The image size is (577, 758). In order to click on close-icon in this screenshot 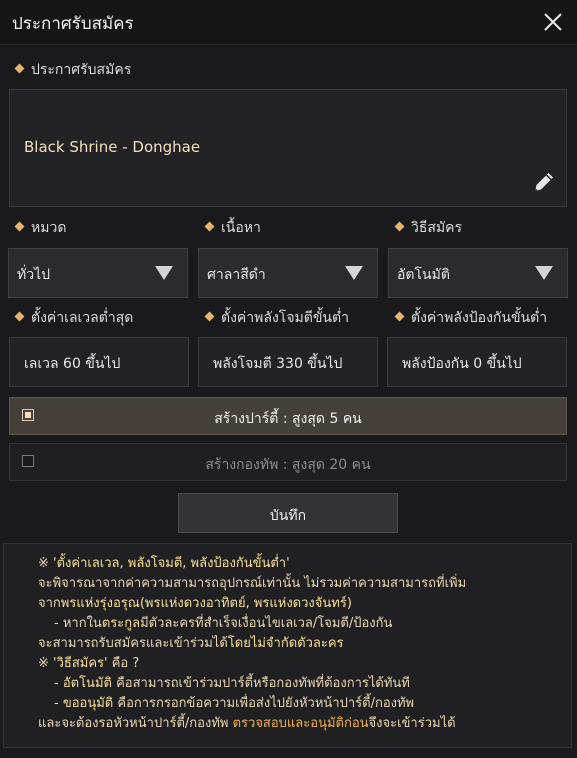, I will do `click(553, 22)`.